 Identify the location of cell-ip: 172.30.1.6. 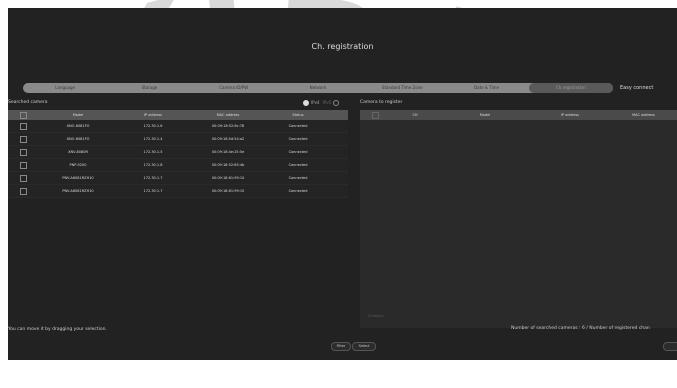
(153, 126).